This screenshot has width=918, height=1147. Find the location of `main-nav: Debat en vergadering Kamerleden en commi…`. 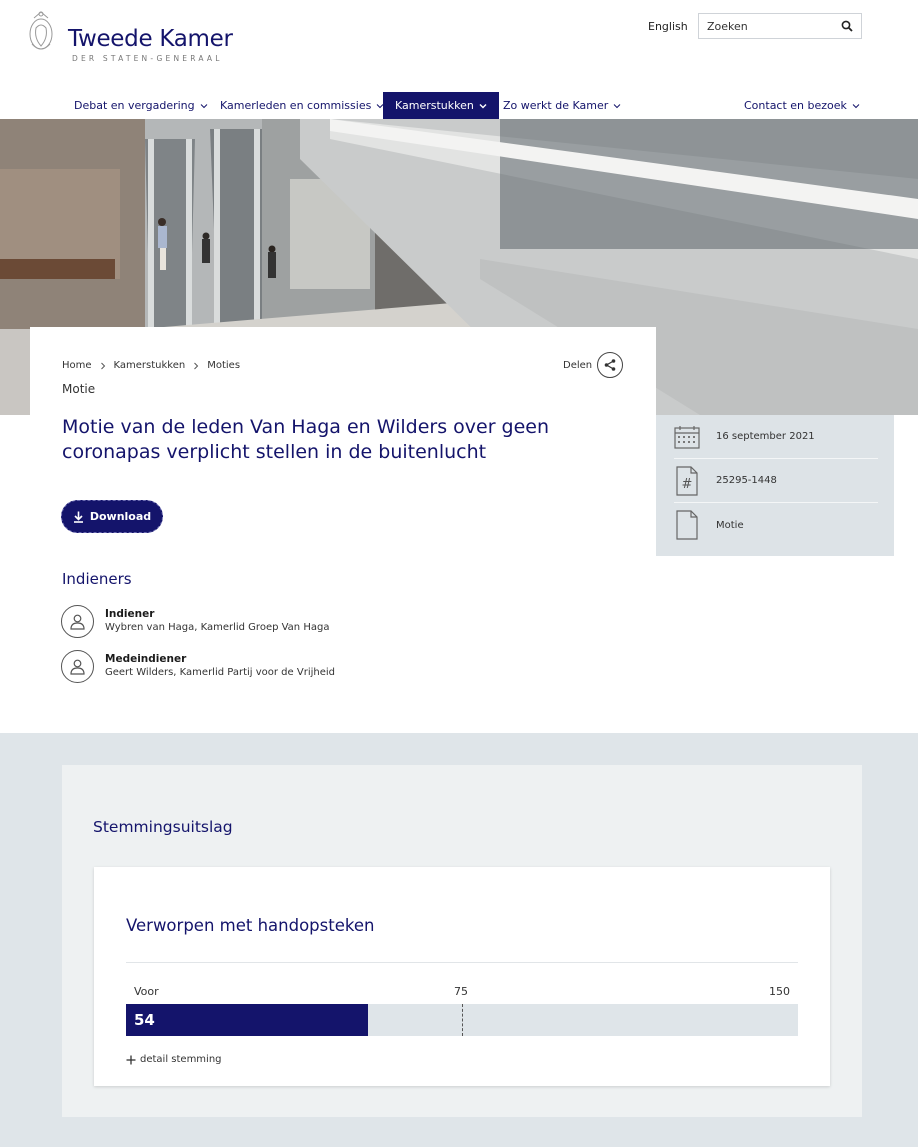

main-nav: Debat en vergadering Kamerleden en commi… is located at coordinates (462, 105).